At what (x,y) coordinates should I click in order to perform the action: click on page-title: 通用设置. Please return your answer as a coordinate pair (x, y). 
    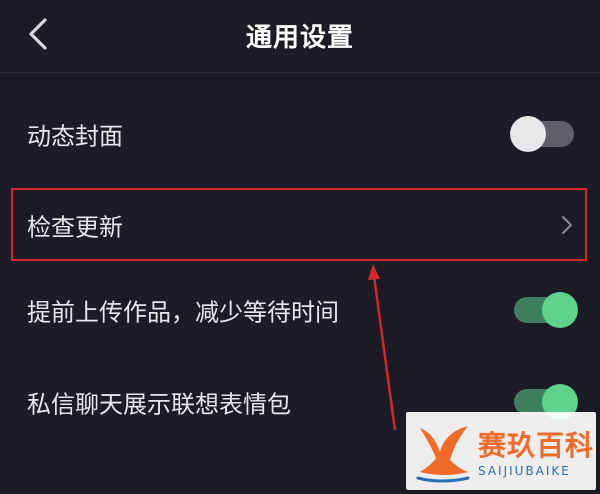
    Looking at the image, I should click on (299, 38).